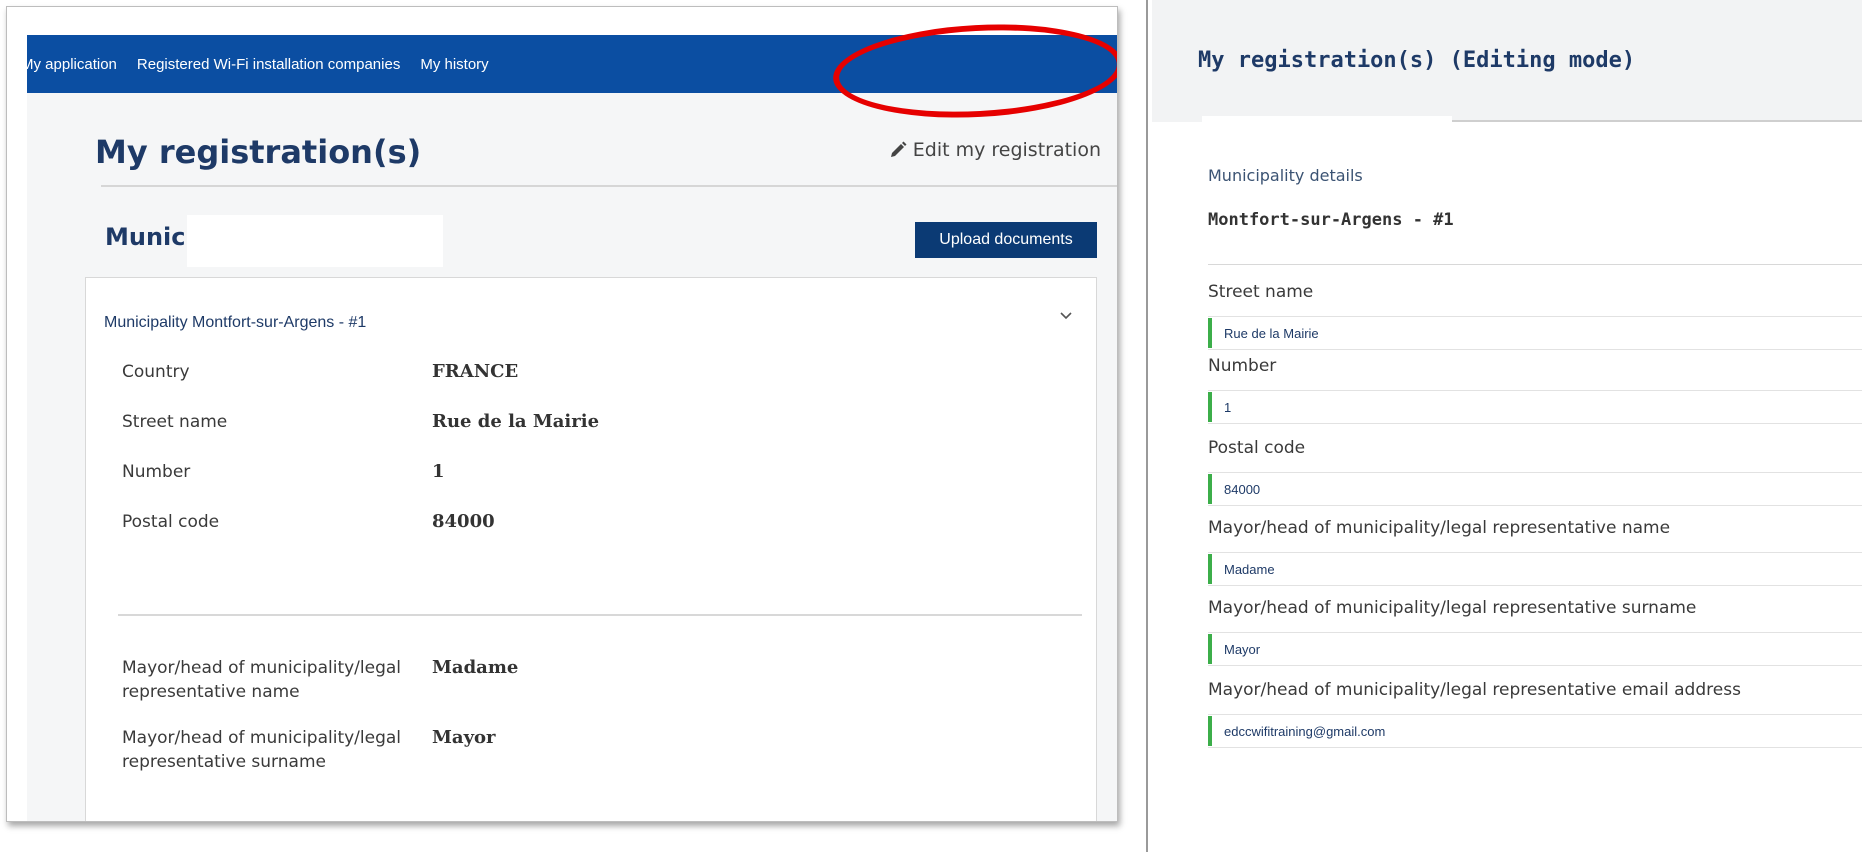 The height and width of the screenshot is (852, 1862). Describe the element at coordinates (149, 237) in the screenshot. I see `municipality-section-heading: Munici` at that location.